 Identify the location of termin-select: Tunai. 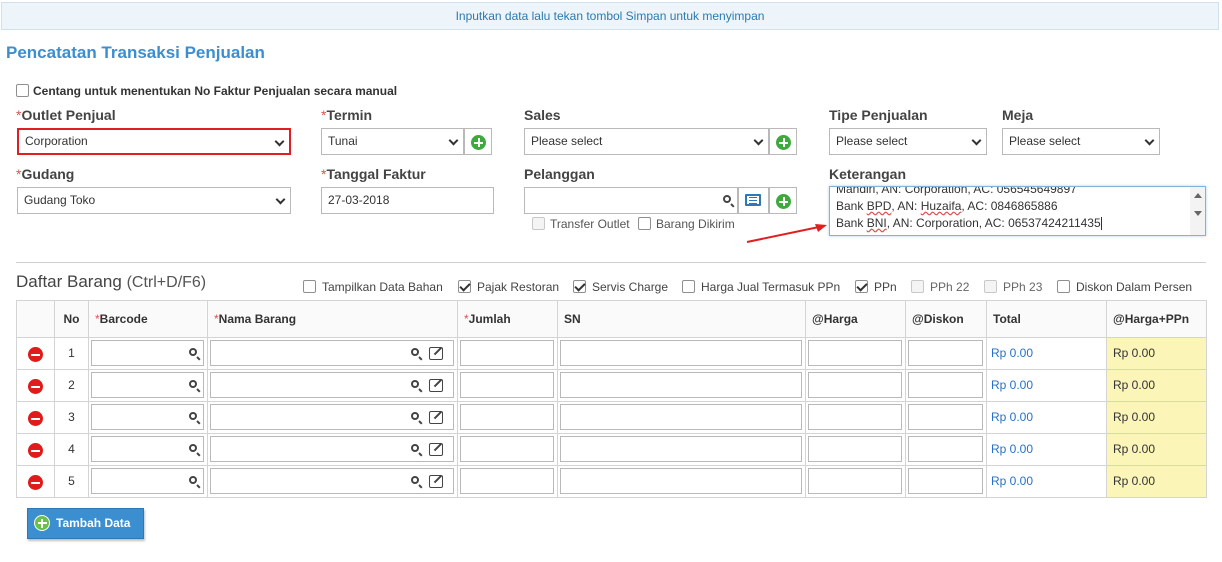
(392, 141).